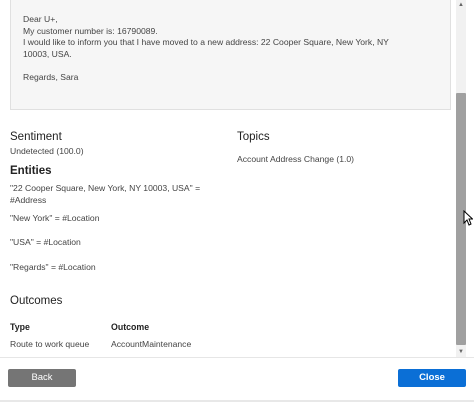  What do you see at coordinates (47, 53) in the screenshot?
I see `message-line: 10003, USA.` at bounding box center [47, 53].